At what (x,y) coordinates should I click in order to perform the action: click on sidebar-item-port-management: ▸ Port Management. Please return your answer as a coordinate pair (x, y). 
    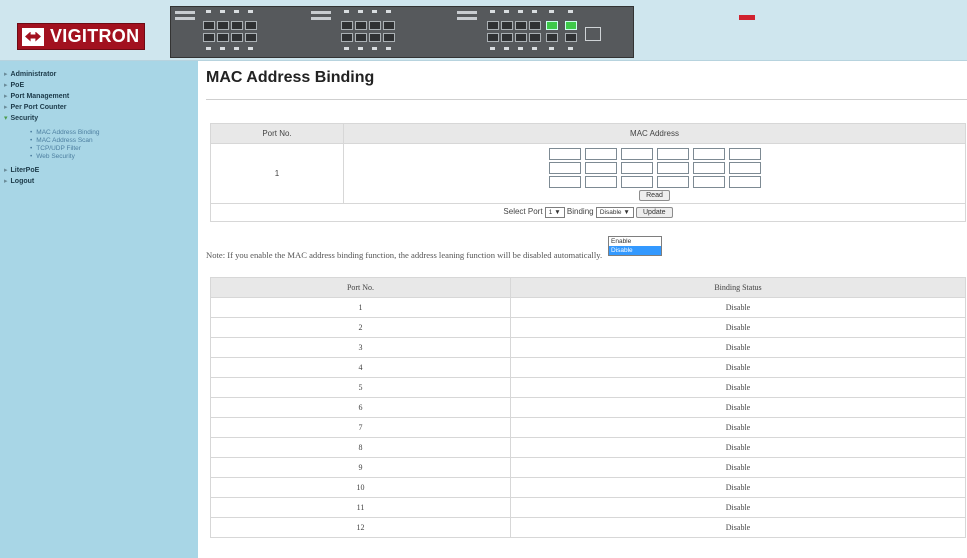
    Looking at the image, I should click on (99, 96).